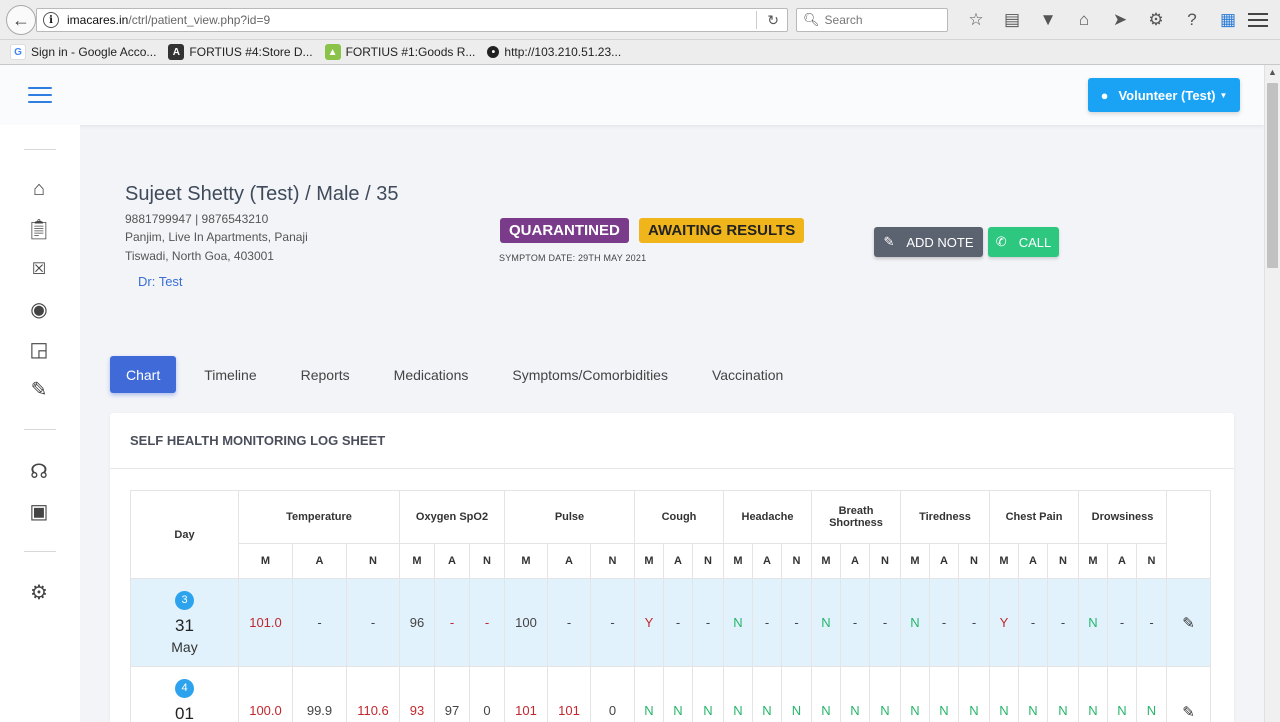 The width and height of the screenshot is (1280, 722). What do you see at coordinates (1272, 72) in the screenshot?
I see `scroll-up-icon: ▲` at bounding box center [1272, 72].